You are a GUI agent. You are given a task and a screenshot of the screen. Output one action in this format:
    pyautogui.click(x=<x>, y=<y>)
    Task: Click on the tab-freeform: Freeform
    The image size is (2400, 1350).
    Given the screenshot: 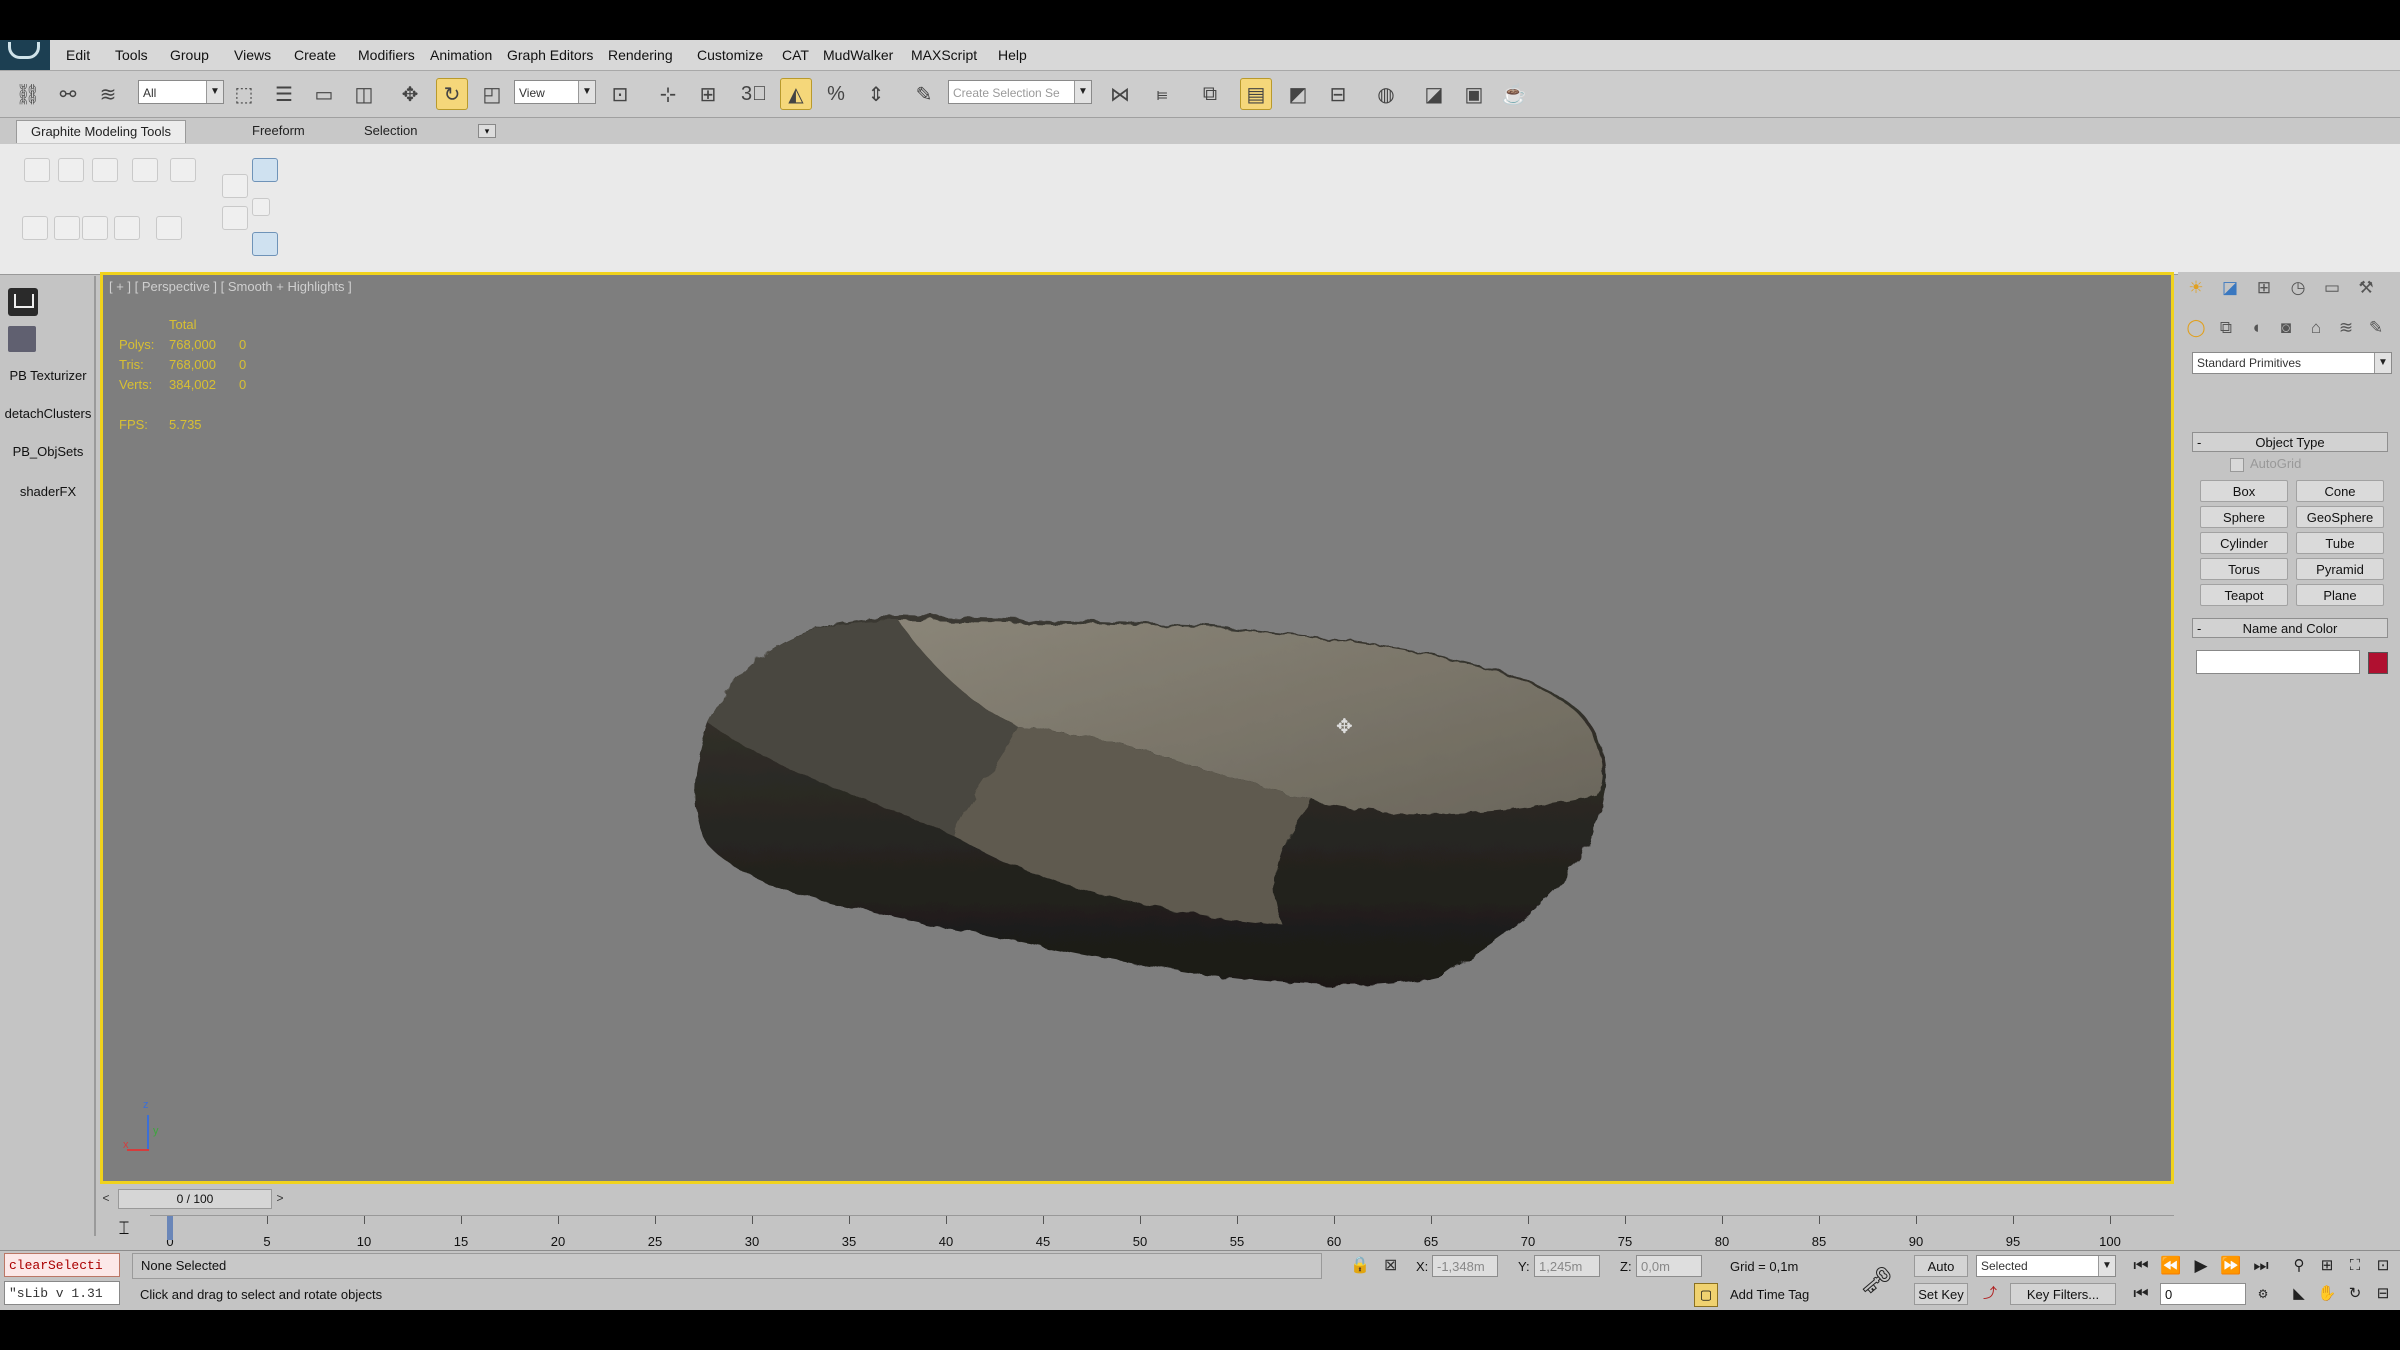 What is the action you would take?
    pyautogui.click(x=278, y=131)
    